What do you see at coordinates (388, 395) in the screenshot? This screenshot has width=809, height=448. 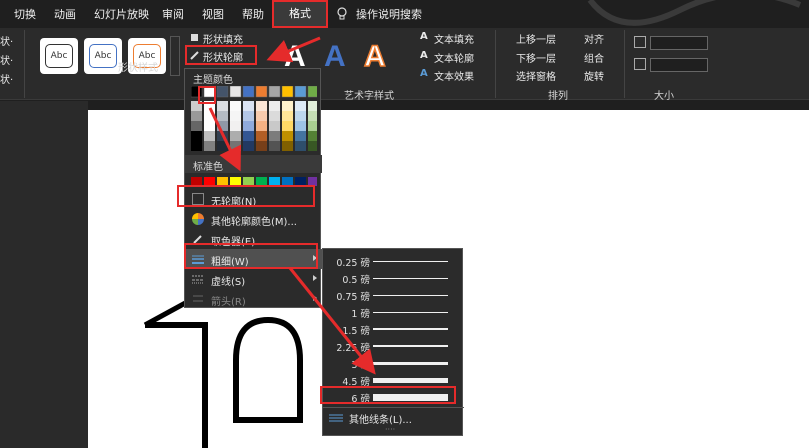 I see `highlight-6pt` at bounding box center [388, 395].